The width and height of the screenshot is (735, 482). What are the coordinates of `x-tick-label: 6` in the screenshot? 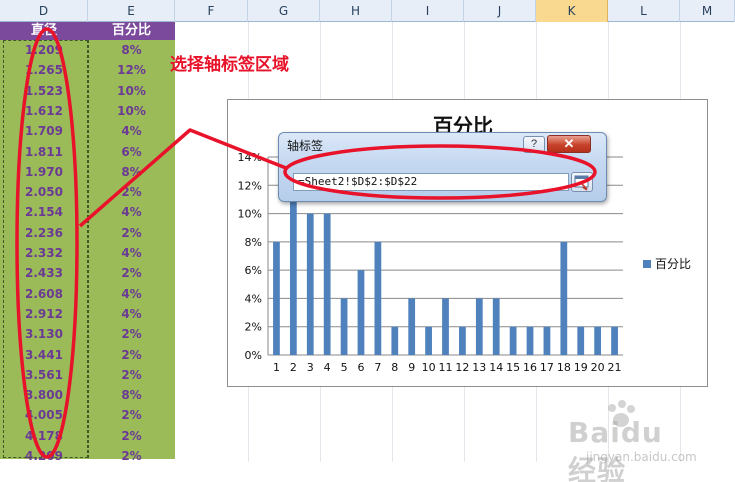 It's located at (360, 367).